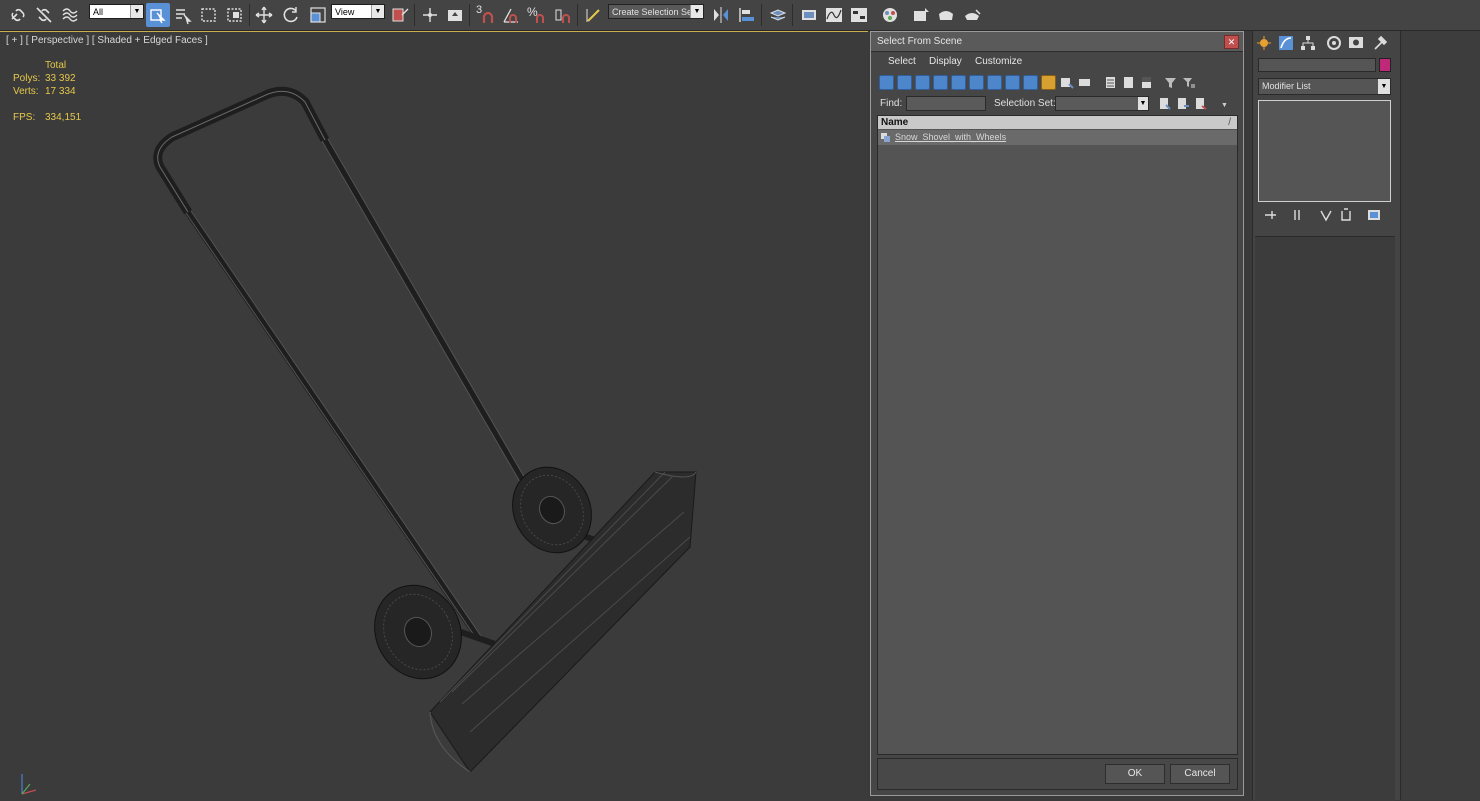 The image size is (1480, 801). What do you see at coordinates (890, 15) in the screenshot?
I see `material-editor-icon` at bounding box center [890, 15].